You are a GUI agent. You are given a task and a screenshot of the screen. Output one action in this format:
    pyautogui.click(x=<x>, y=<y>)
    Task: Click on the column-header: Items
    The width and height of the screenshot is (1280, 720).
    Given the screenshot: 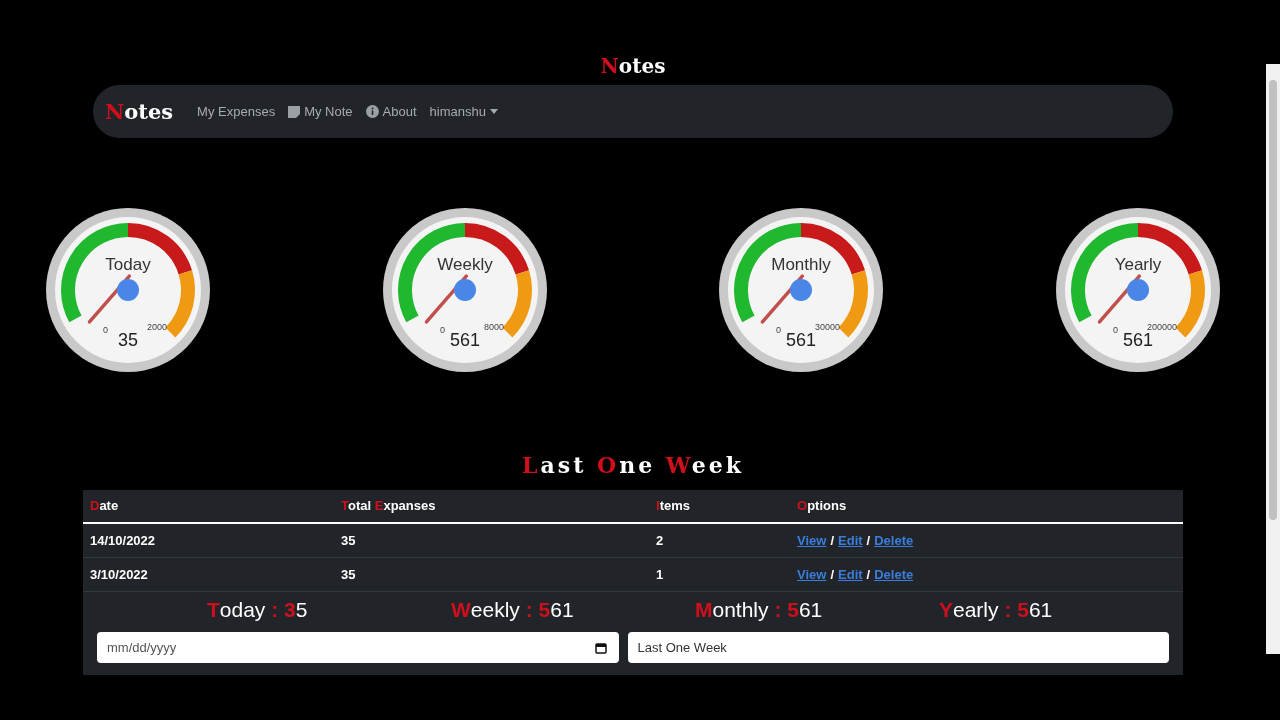 What is the action you would take?
    pyautogui.click(x=673, y=506)
    